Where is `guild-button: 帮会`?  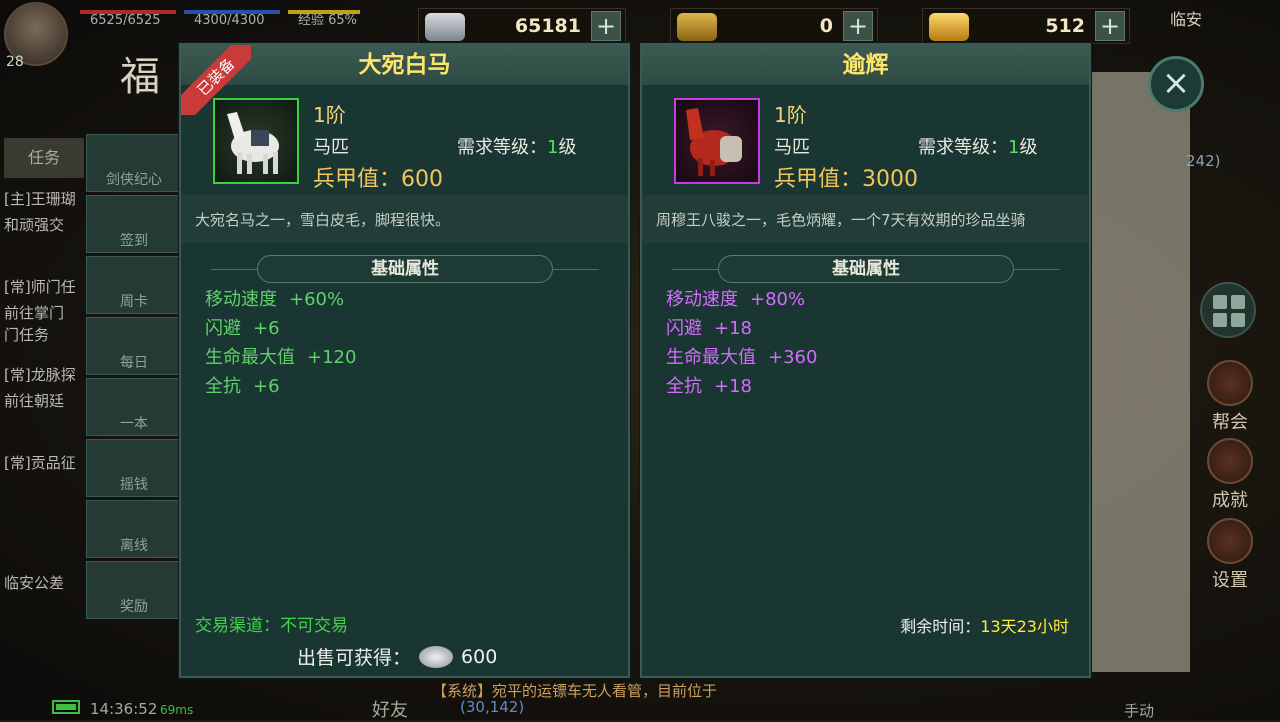
guild-button: 帮会 is located at coordinates (1230, 397).